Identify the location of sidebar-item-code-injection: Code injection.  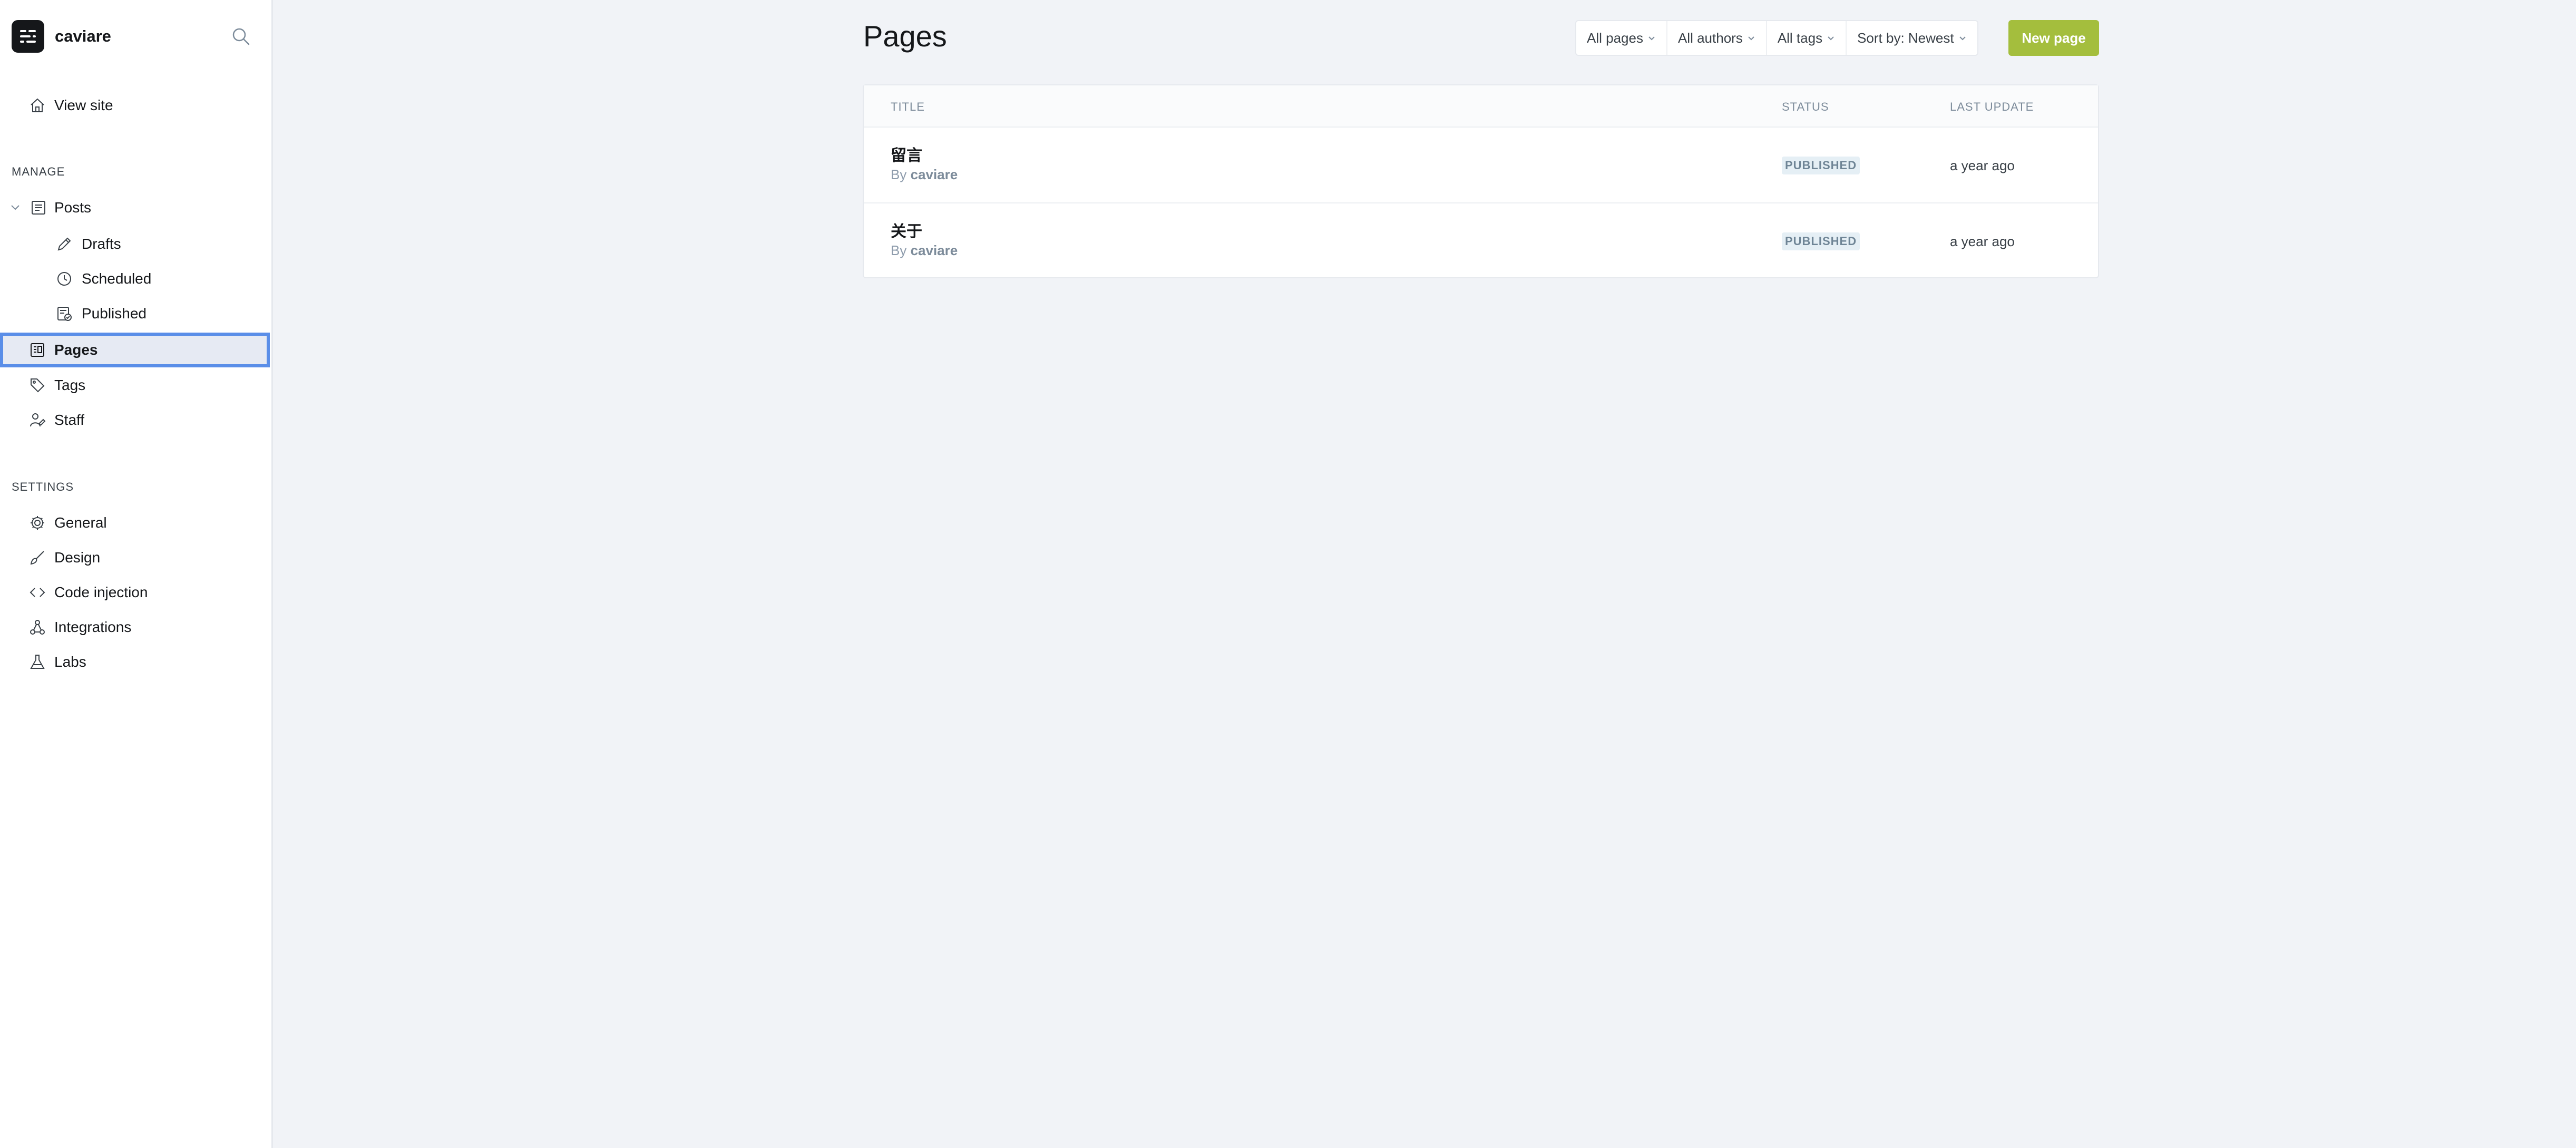
(135, 592).